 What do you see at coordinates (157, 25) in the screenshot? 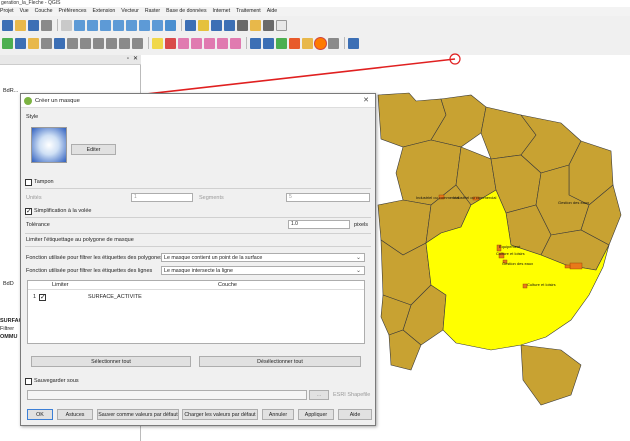
I see `zoom-next-icon` at bounding box center [157, 25].